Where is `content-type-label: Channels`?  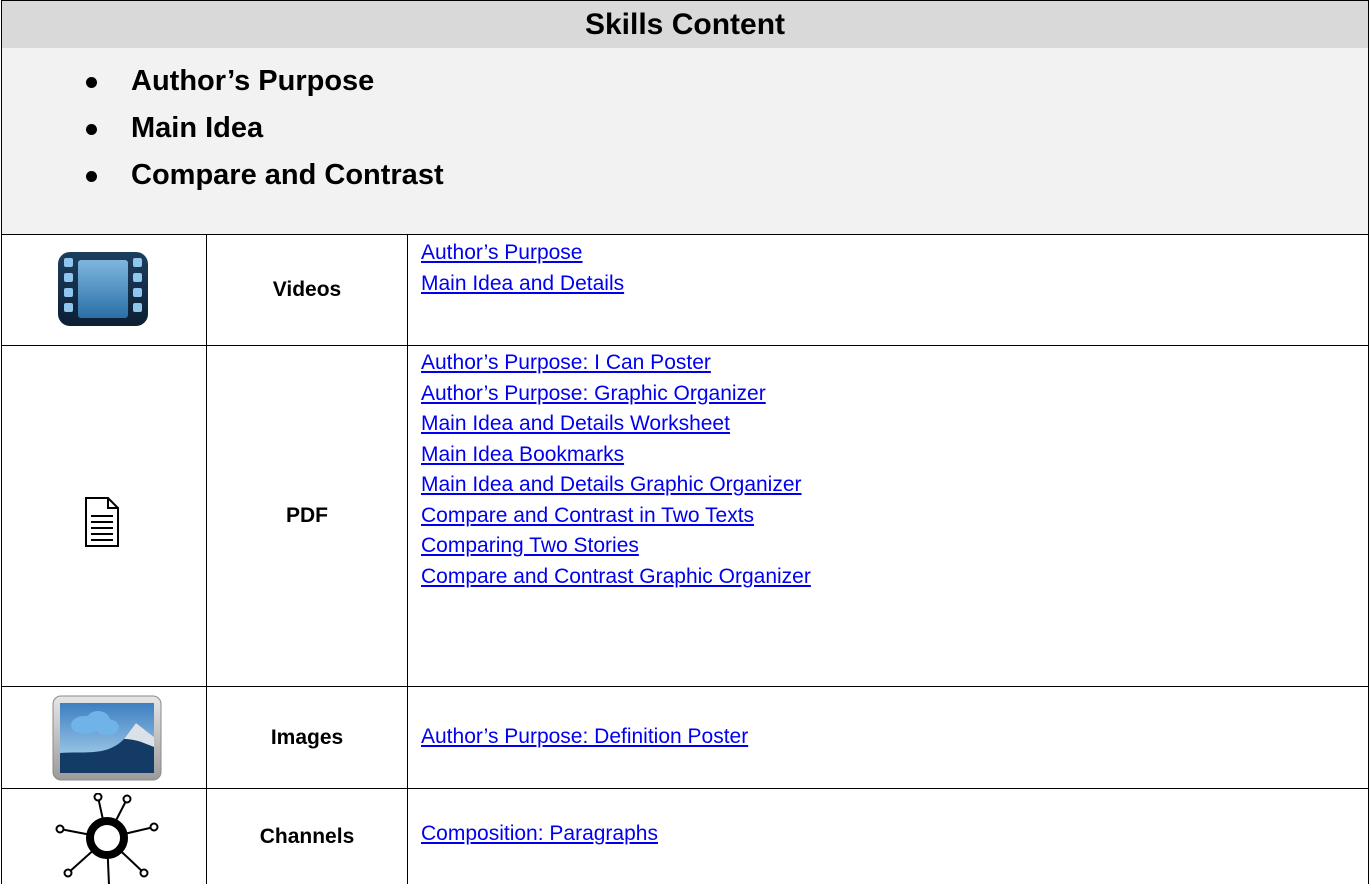 content-type-label: Channels is located at coordinates (307, 836).